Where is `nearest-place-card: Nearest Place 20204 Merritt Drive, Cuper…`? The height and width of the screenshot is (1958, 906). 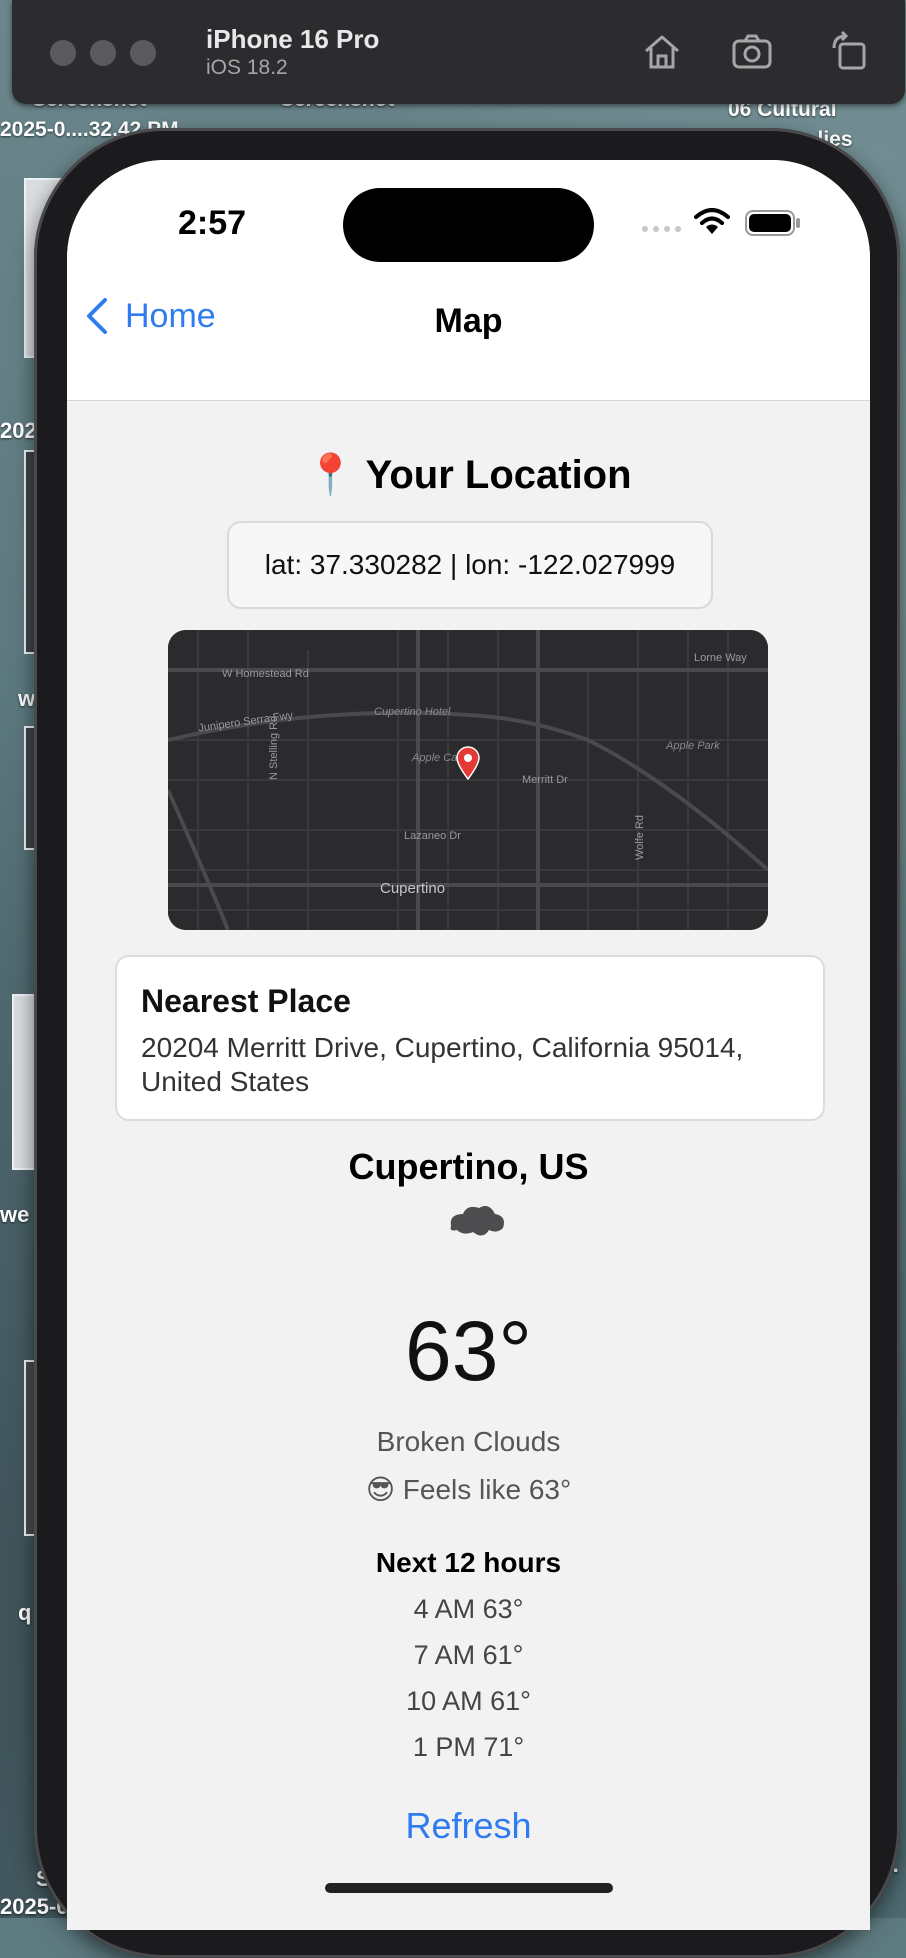
nearest-place-card: Nearest Place 20204 Merritt Drive, Cuper… is located at coordinates (470, 1038).